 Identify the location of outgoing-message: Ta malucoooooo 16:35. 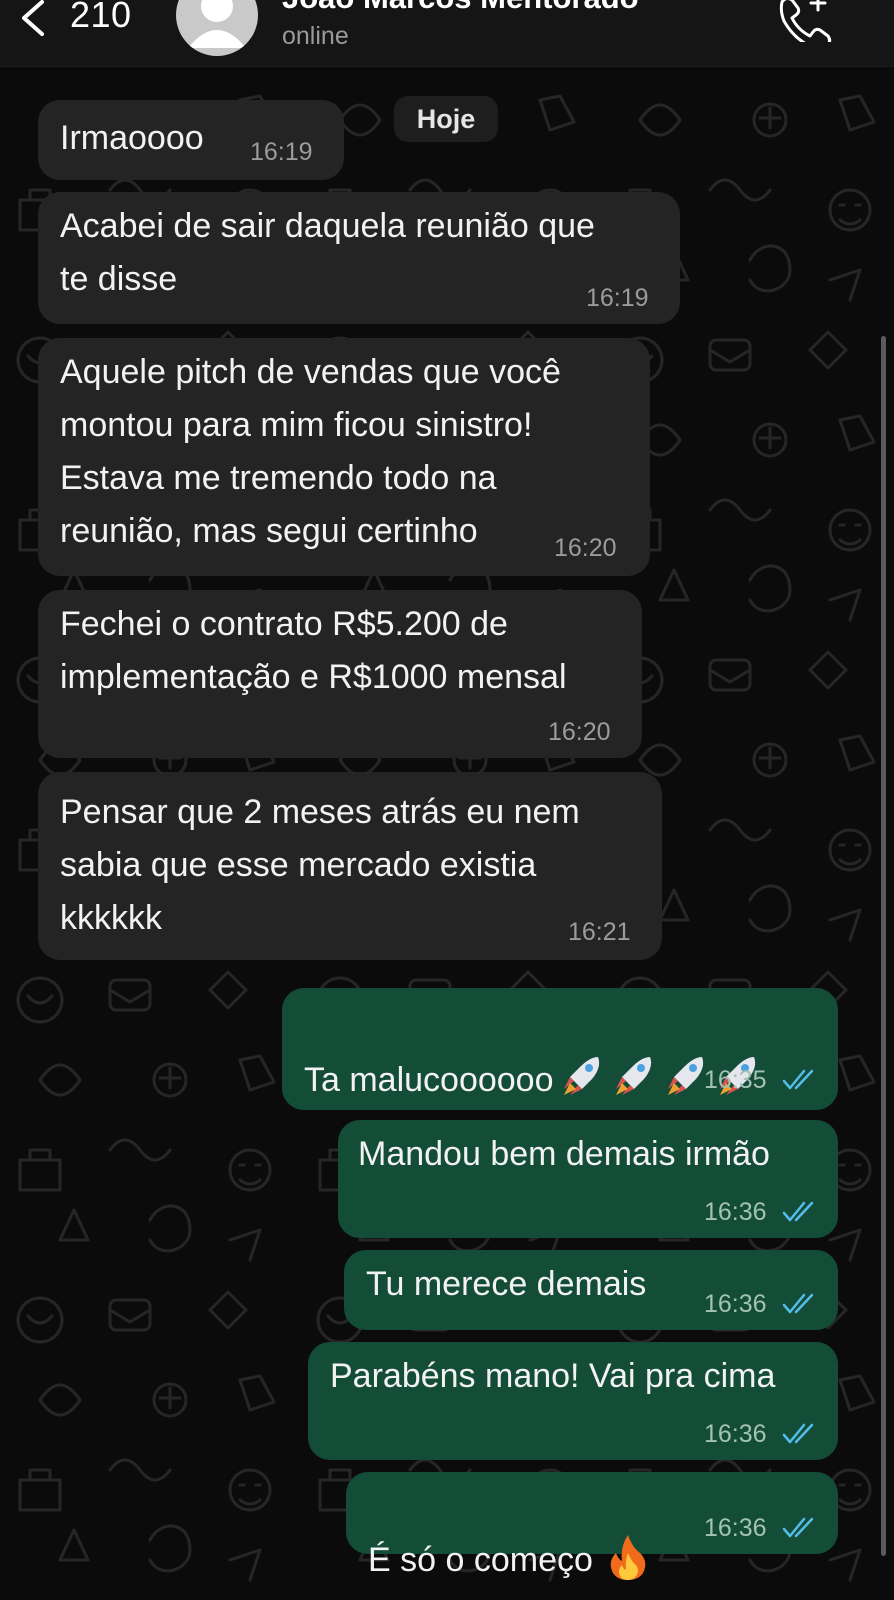
(560, 1049).